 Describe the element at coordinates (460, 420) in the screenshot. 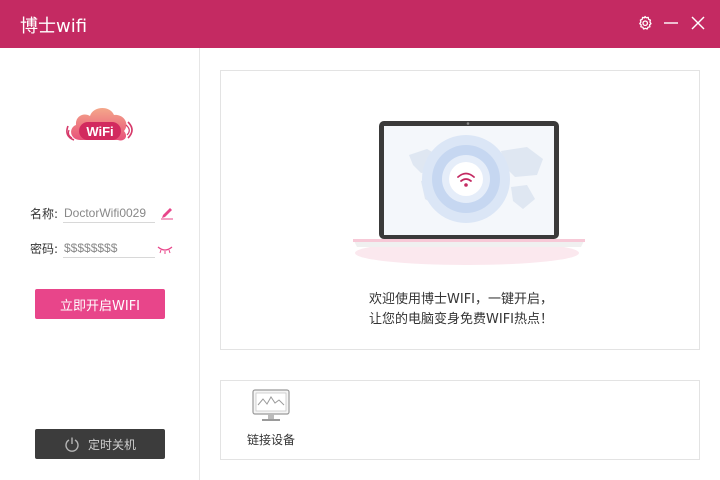

I see `connected-devices-panel: 链接设备` at that location.